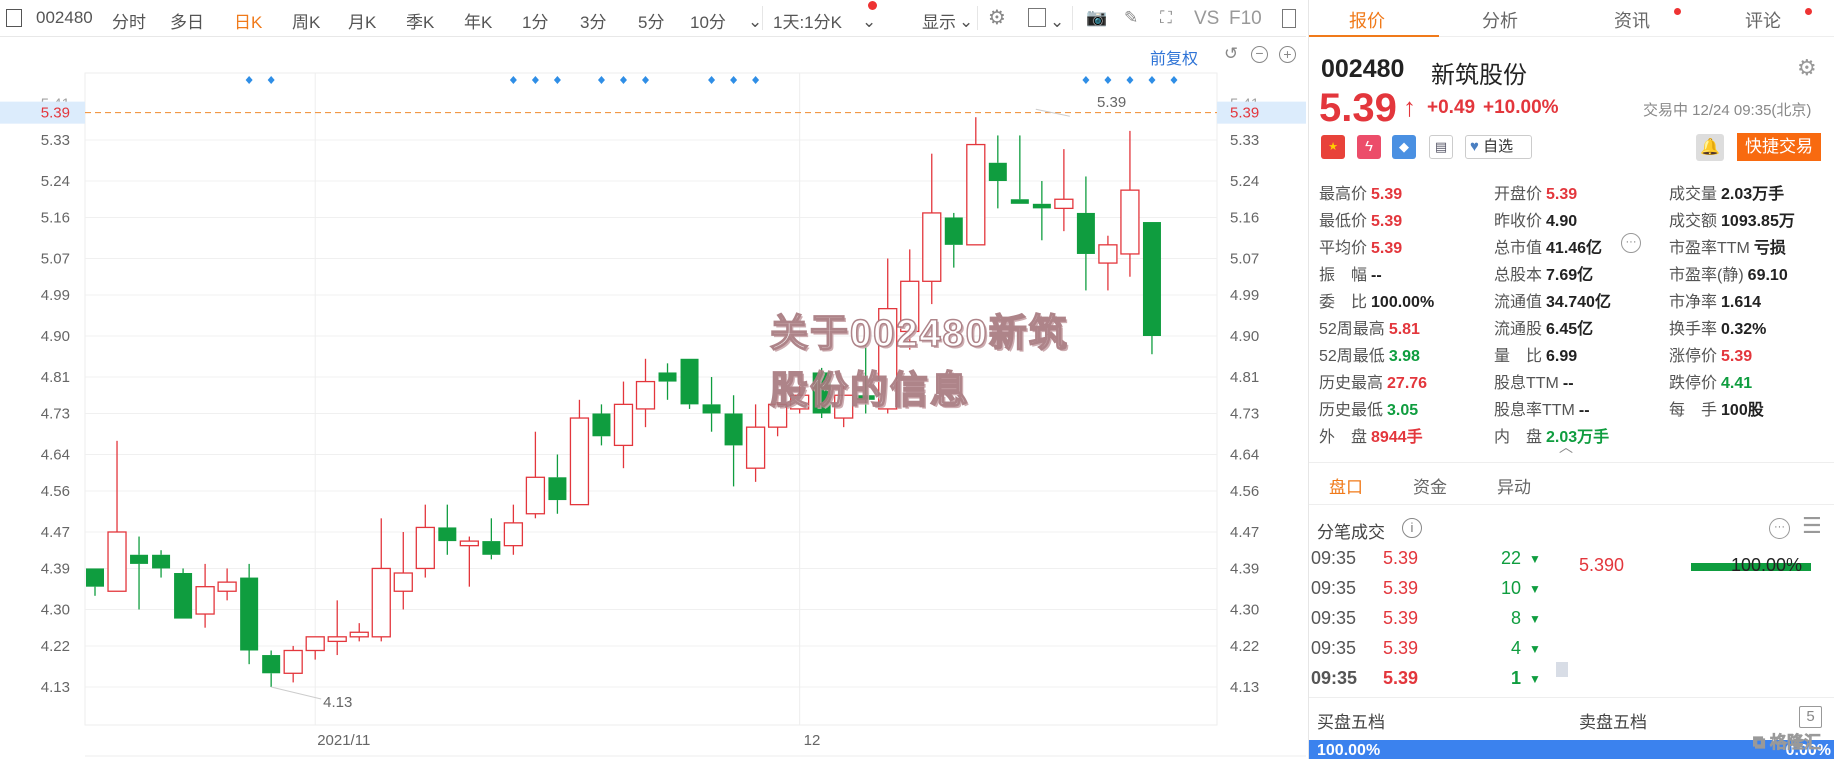 This screenshot has width=1834, height=760. I want to click on lightning-icon: ϟ, so click(1369, 147).